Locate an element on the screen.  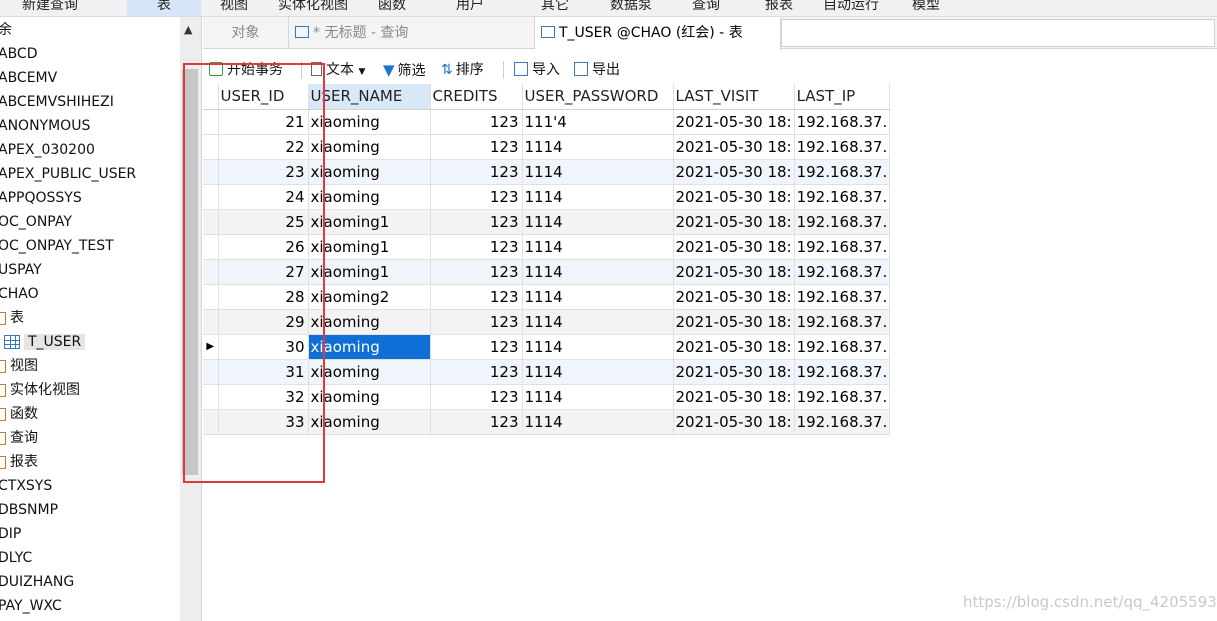
tree-node: APPQOSSYS is located at coordinates (41, 198).